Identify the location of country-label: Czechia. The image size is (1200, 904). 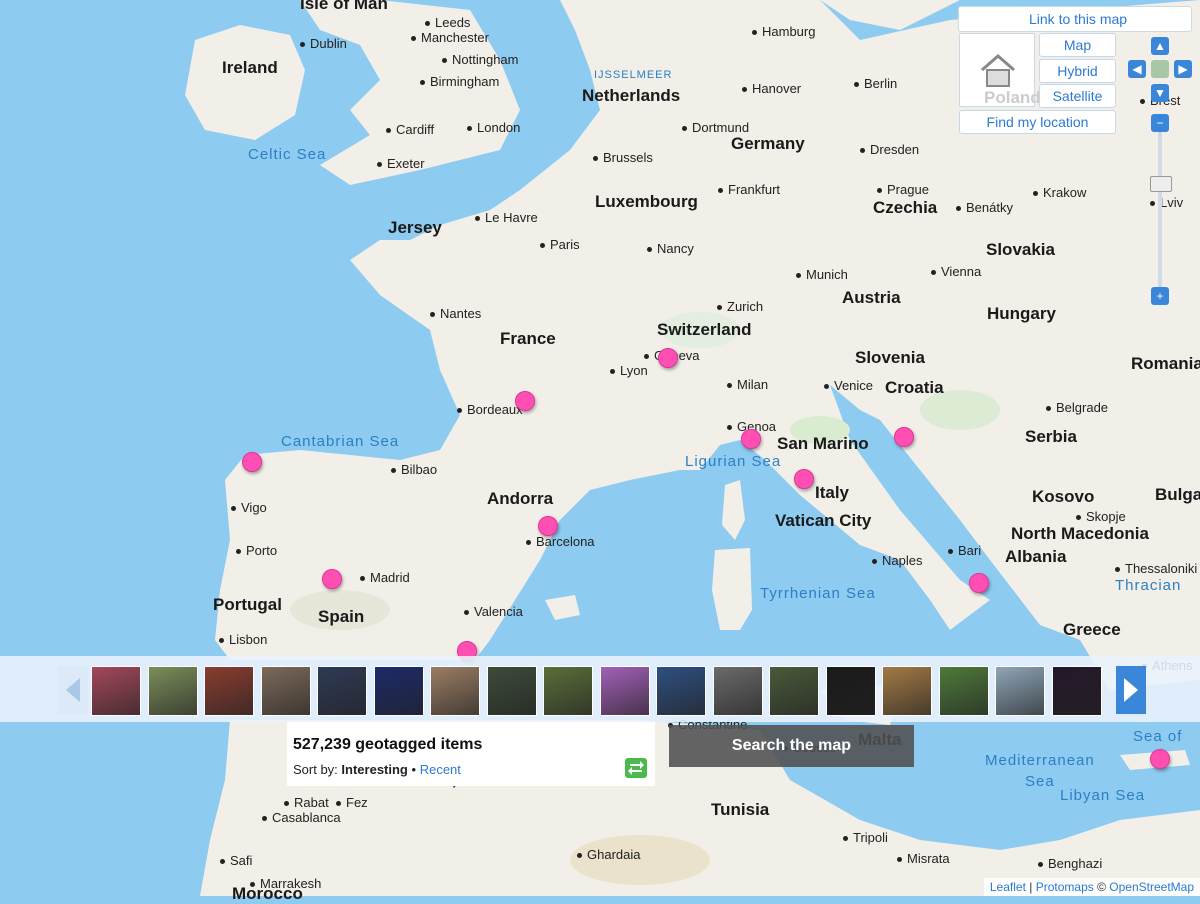
(905, 207).